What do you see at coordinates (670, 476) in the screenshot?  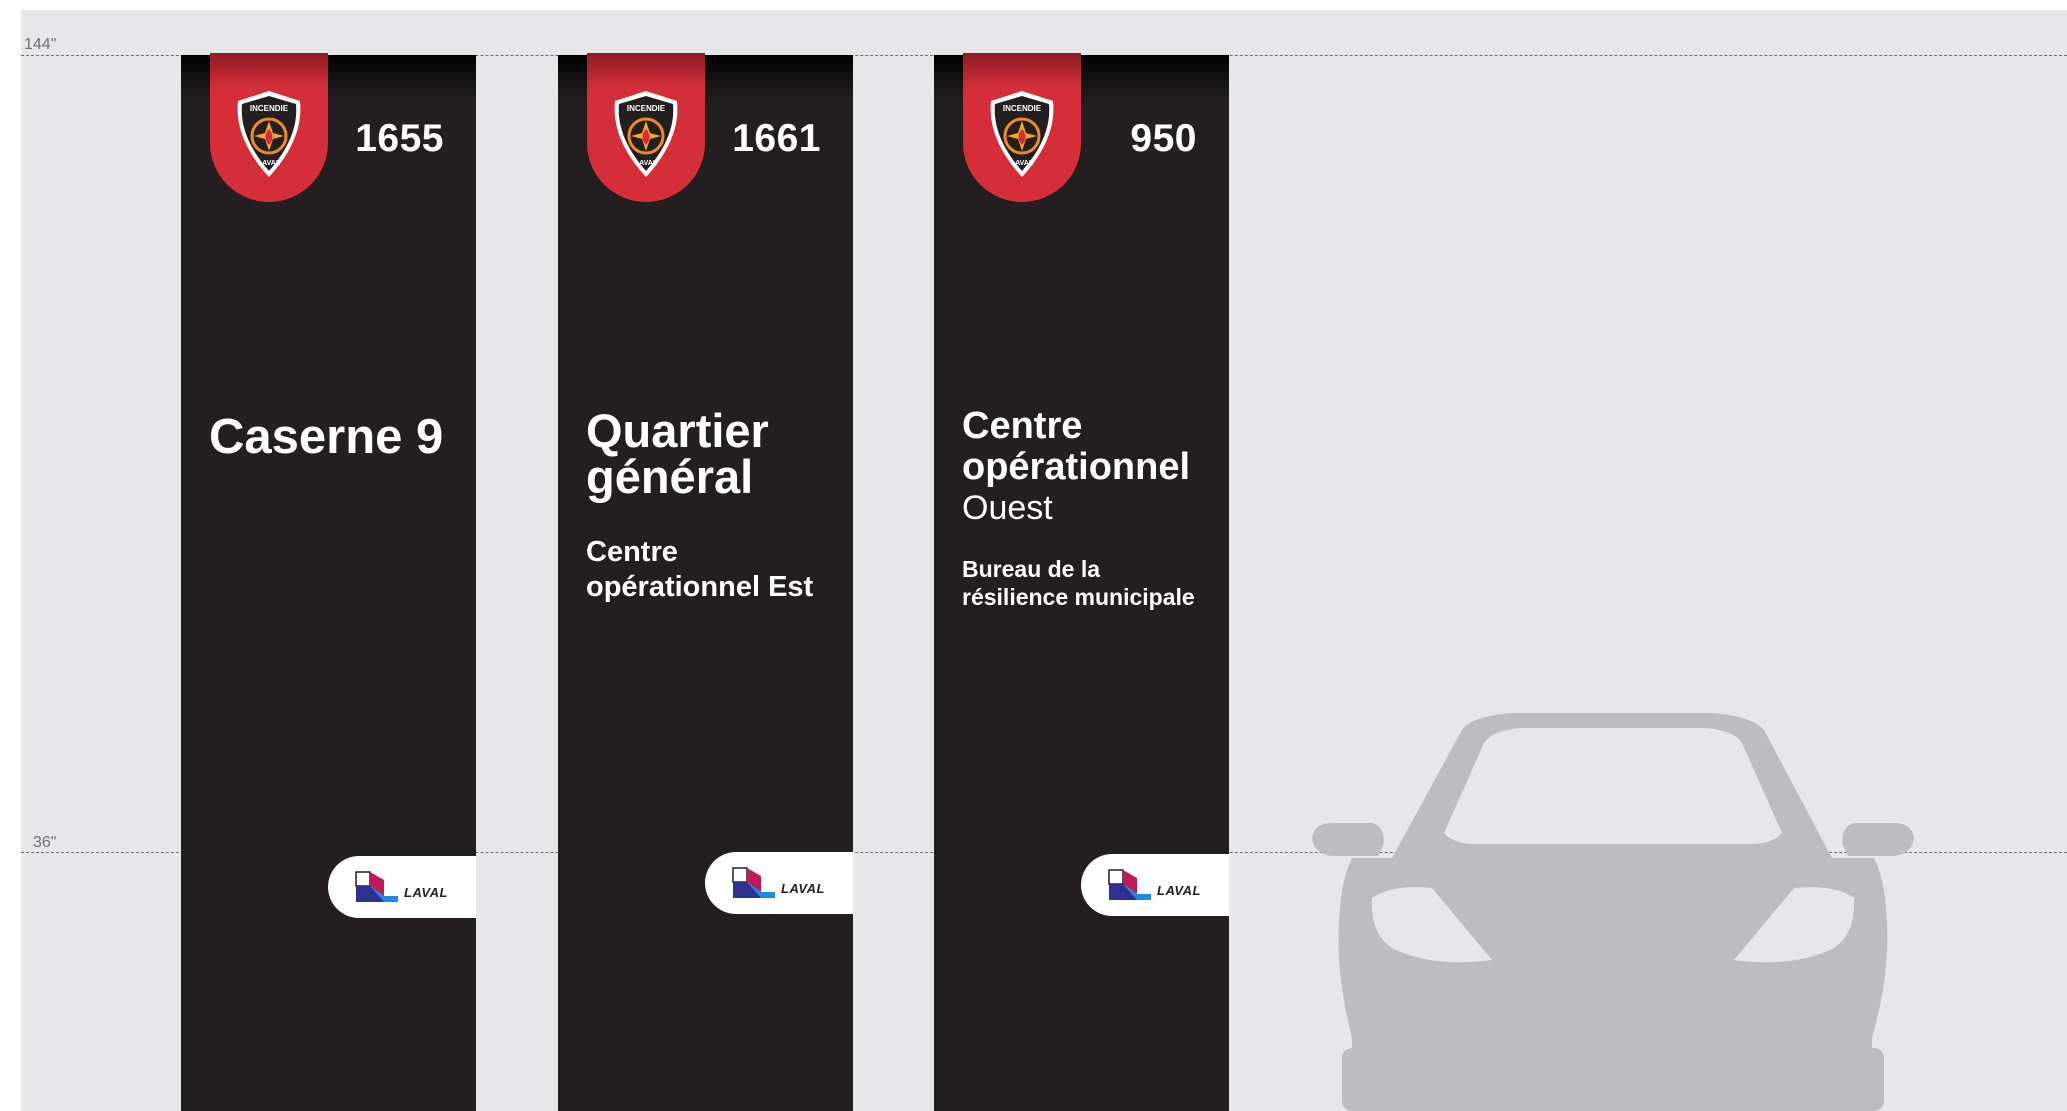 I see `pylon-title-line-2: général` at bounding box center [670, 476].